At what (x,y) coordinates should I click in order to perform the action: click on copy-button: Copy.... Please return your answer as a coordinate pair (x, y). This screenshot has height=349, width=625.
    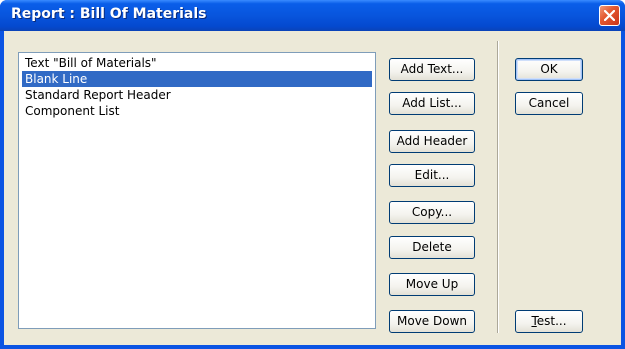
    Looking at the image, I should click on (432, 212).